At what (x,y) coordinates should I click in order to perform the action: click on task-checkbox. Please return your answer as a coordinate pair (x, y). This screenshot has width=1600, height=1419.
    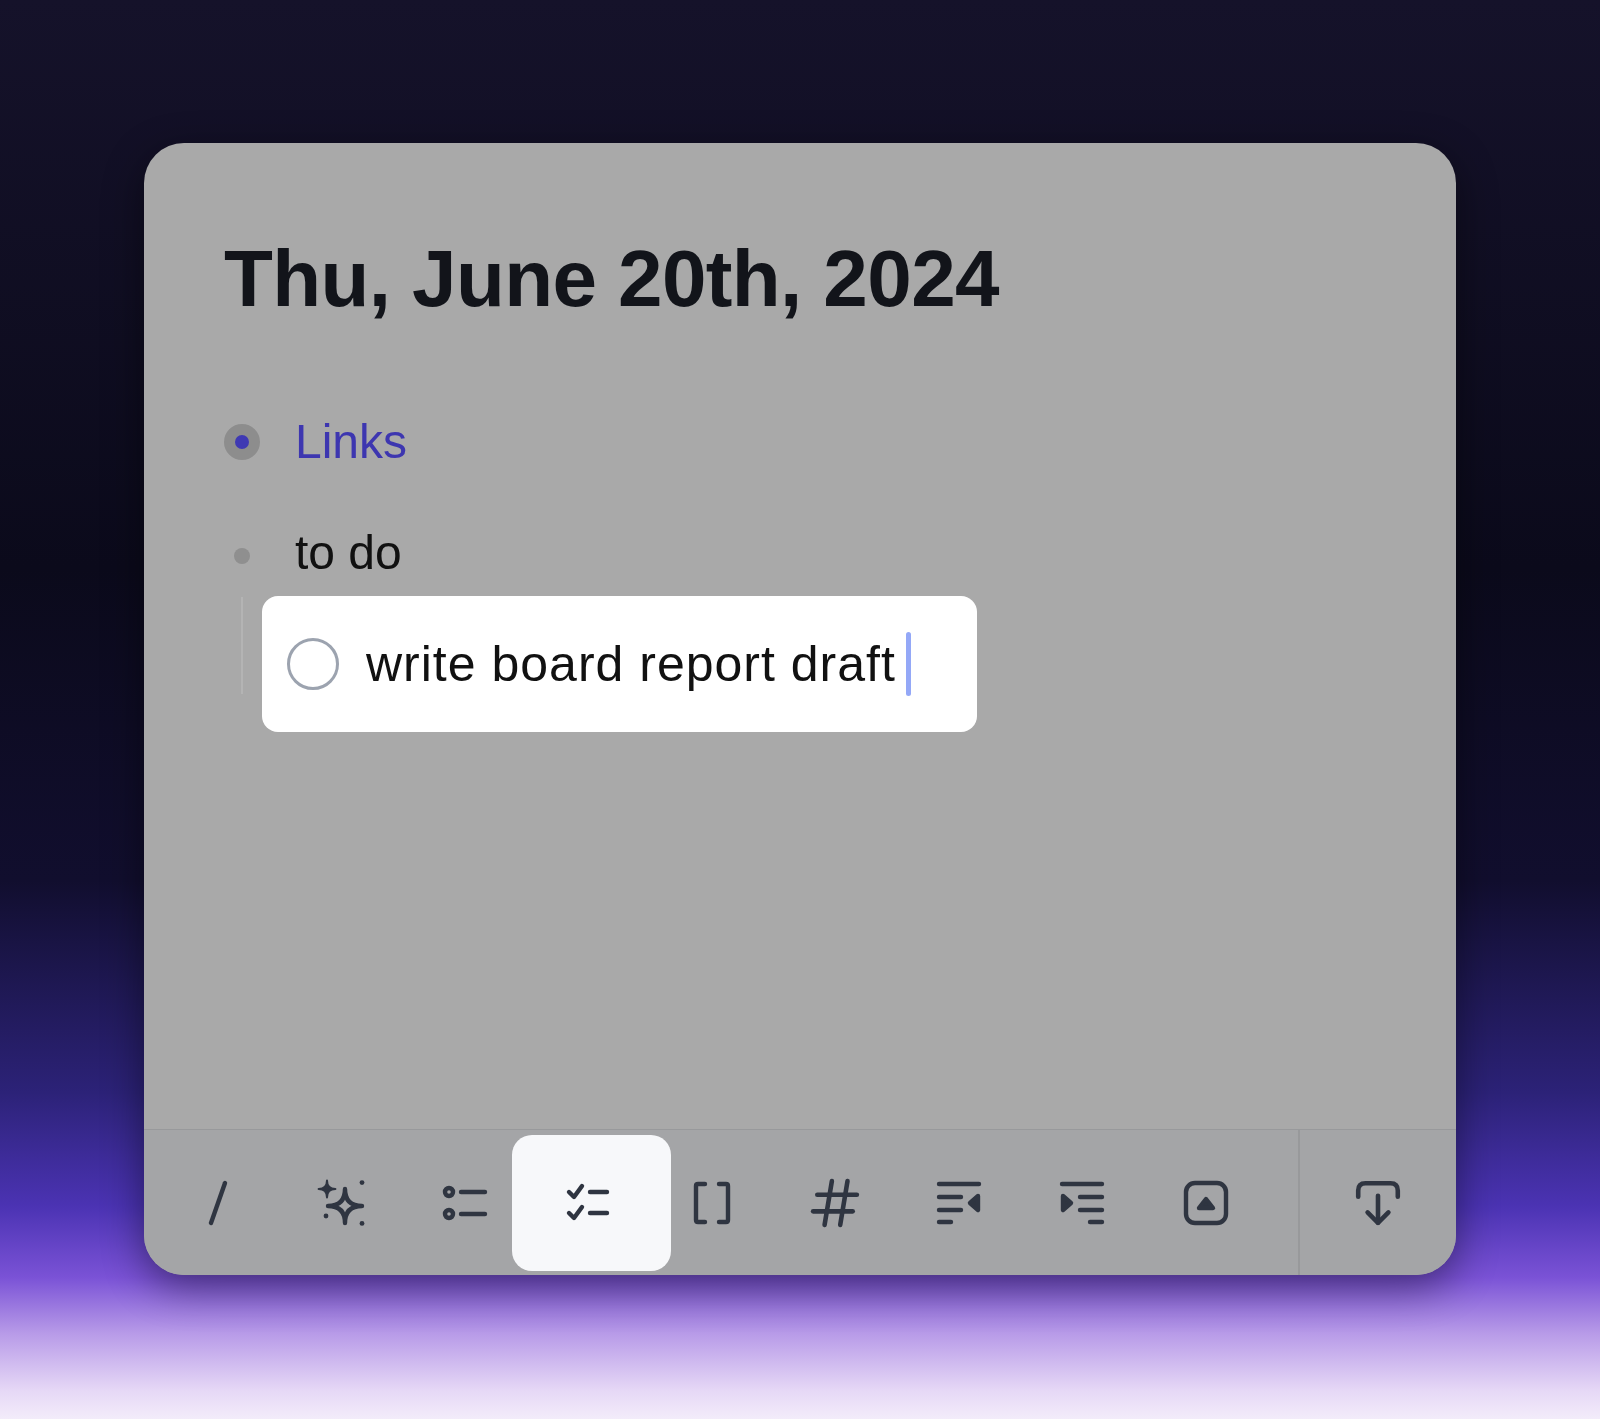
    Looking at the image, I should click on (313, 664).